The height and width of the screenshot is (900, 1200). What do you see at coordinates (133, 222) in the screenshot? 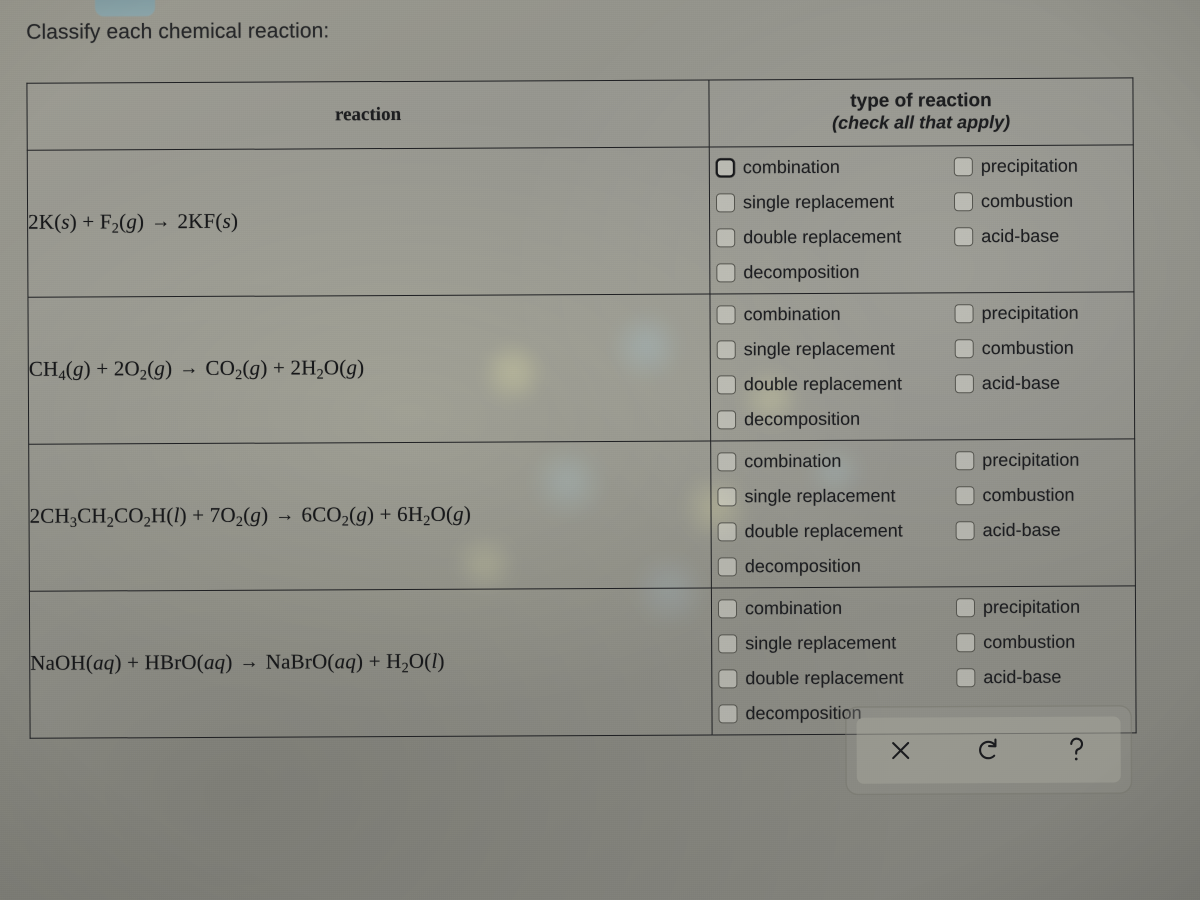
I see `reaction-equation: 2K(s) + F2(g) → 2KF(s)` at bounding box center [133, 222].